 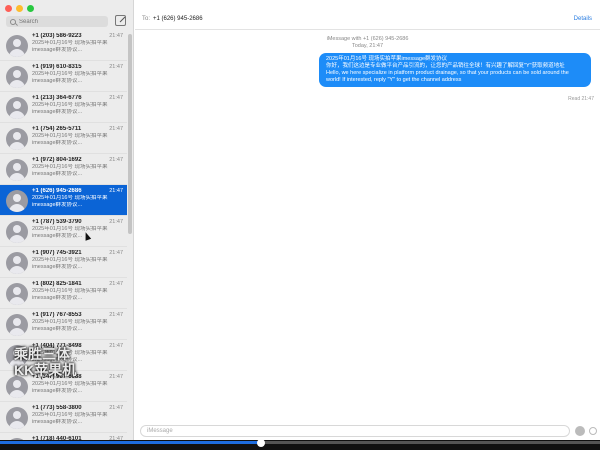 I want to click on conversation-row-top: +1 (802) 825-1841 21:47, so click(x=77, y=284).